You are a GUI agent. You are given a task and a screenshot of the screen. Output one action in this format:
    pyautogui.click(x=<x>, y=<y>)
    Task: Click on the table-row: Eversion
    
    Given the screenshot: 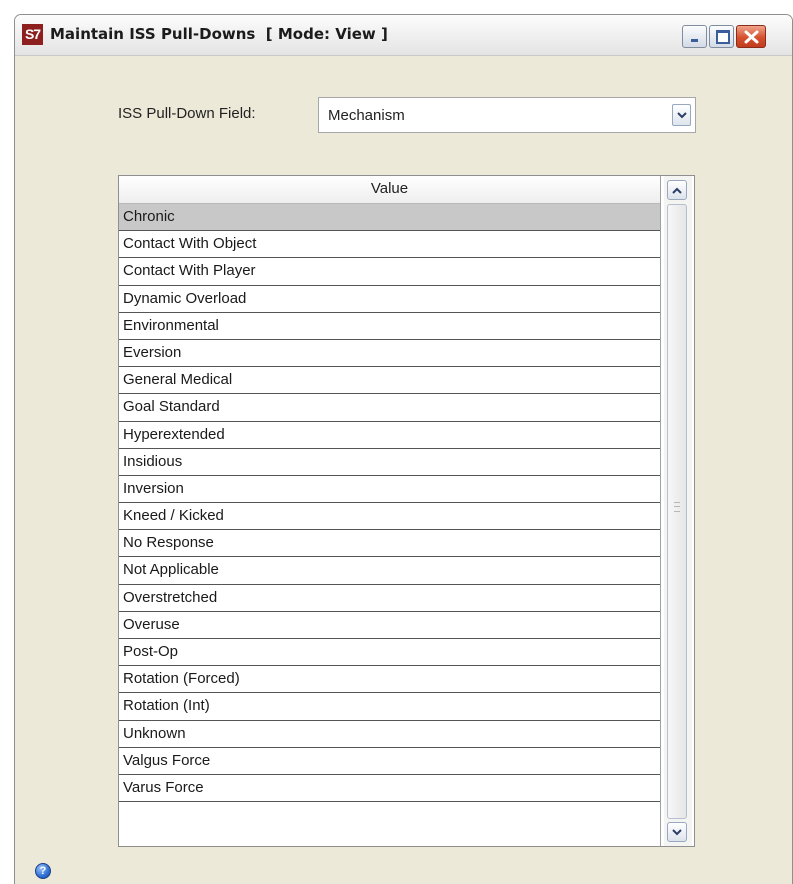 What is the action you would take?
    pyautogui.click(x=389, y=354)
    